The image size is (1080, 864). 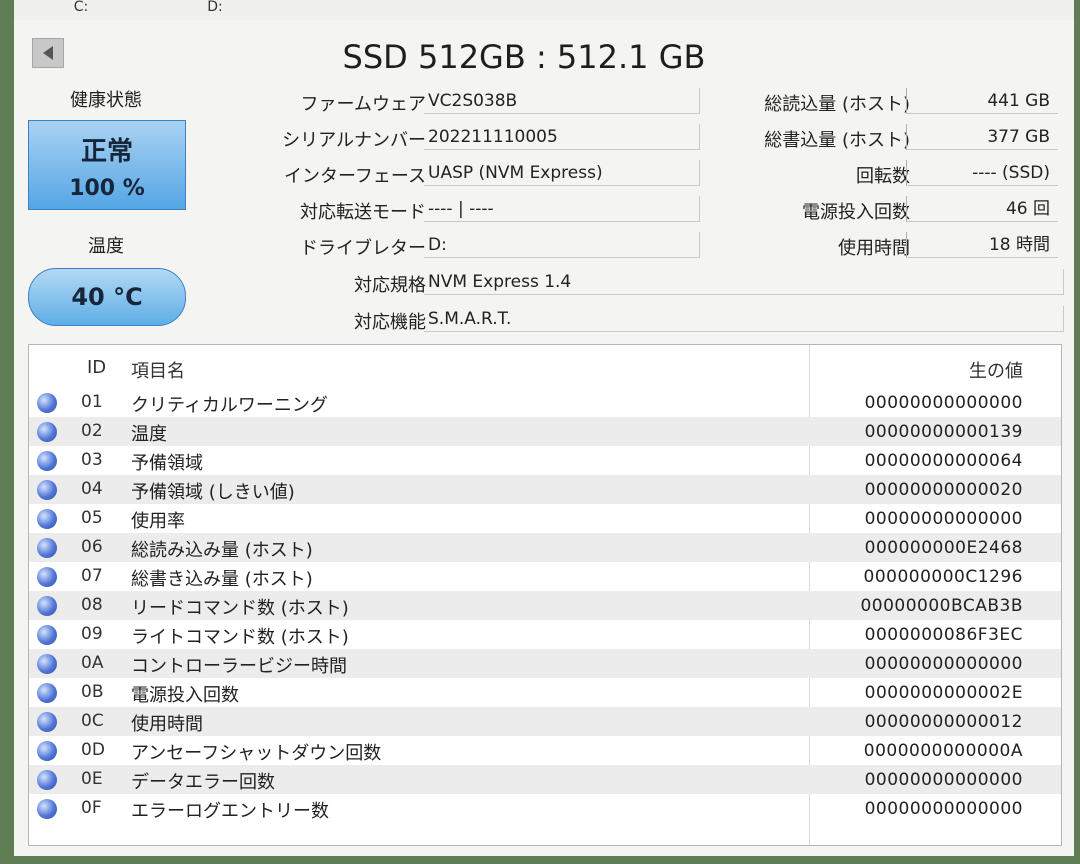 What do you see at coordinates (215, 11) in the screenshot?
I see `tab-drive-d: D:` at bounding box center [215, 11].